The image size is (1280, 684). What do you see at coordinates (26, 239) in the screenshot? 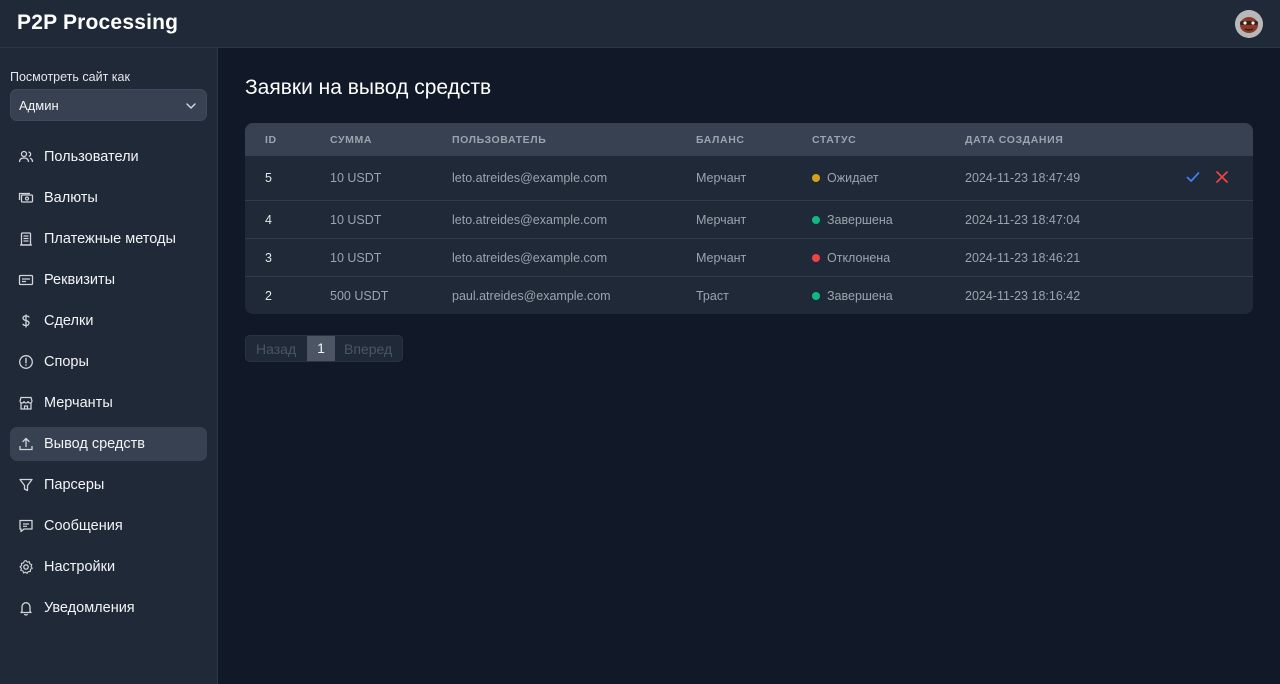
I see `bank-icon` at bounding box center [26, 239].